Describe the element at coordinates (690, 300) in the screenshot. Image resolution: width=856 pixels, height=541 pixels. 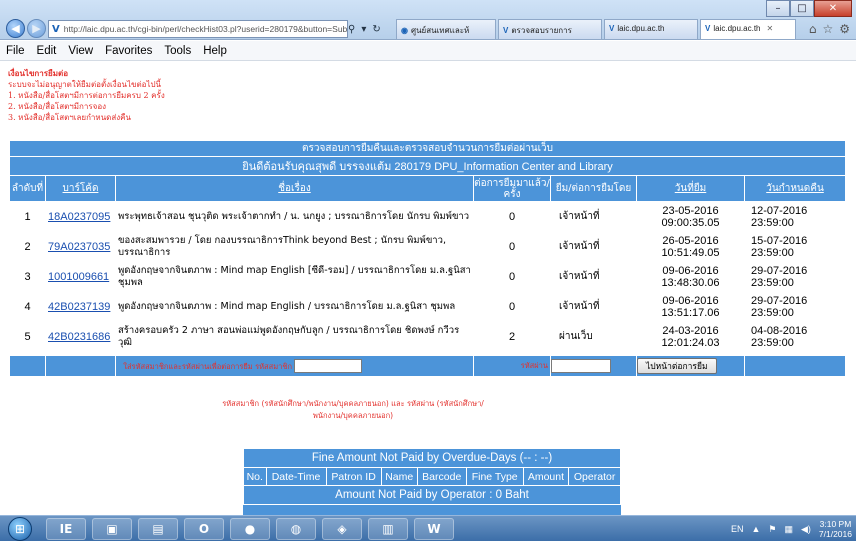
I see `borrow-date: 09-06-2016` at that location.